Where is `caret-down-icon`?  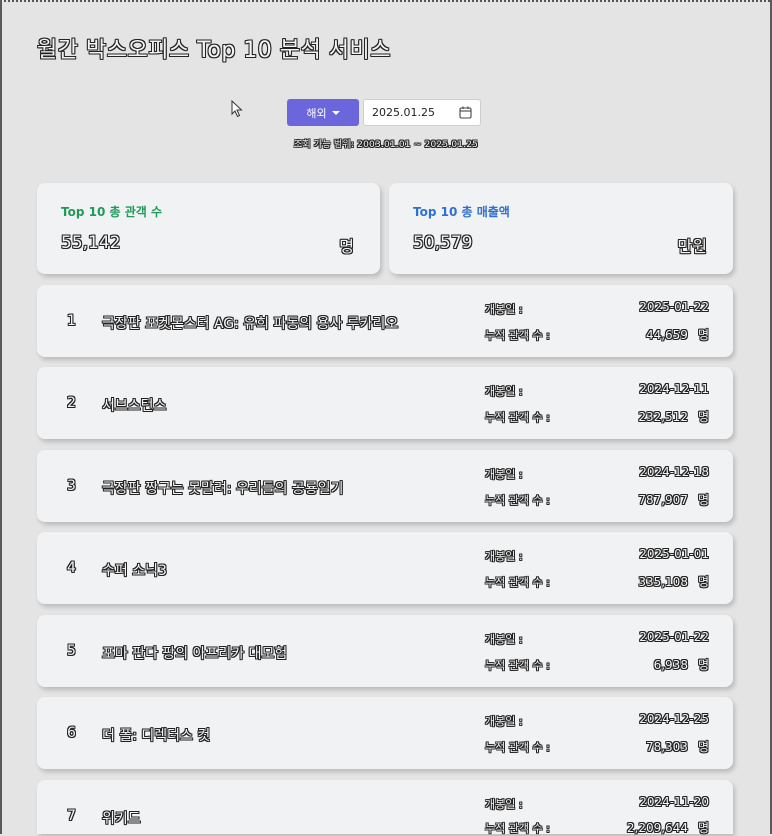 caret-down-icon is located at coordinates (335, 112).